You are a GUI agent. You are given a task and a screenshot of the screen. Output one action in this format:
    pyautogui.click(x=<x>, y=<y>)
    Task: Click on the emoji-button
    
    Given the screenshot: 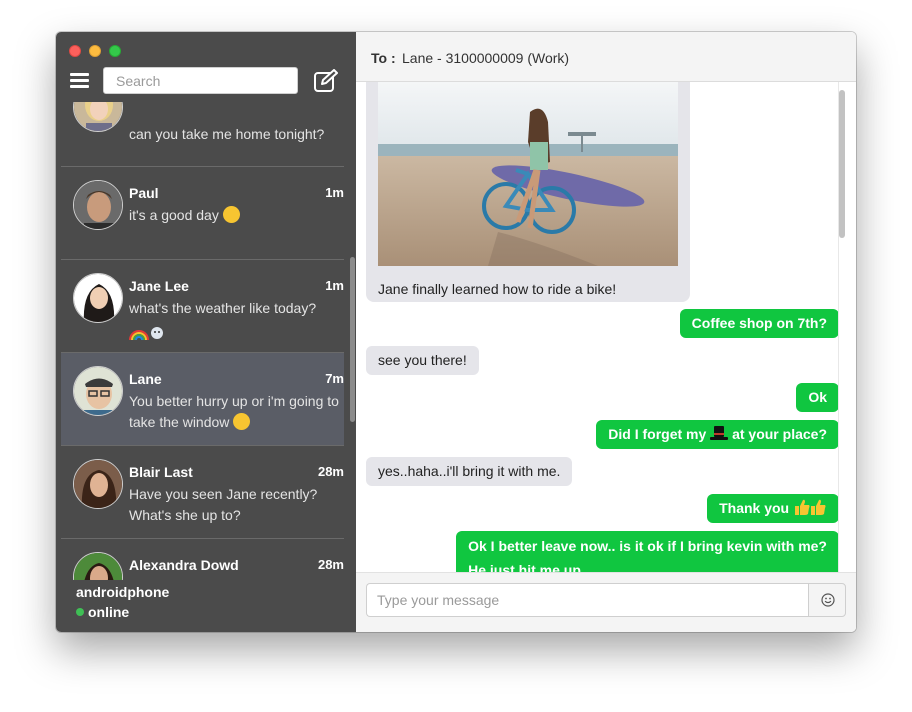 What is the action you would take?
    pyautogui.click(x=827, y=600)
    